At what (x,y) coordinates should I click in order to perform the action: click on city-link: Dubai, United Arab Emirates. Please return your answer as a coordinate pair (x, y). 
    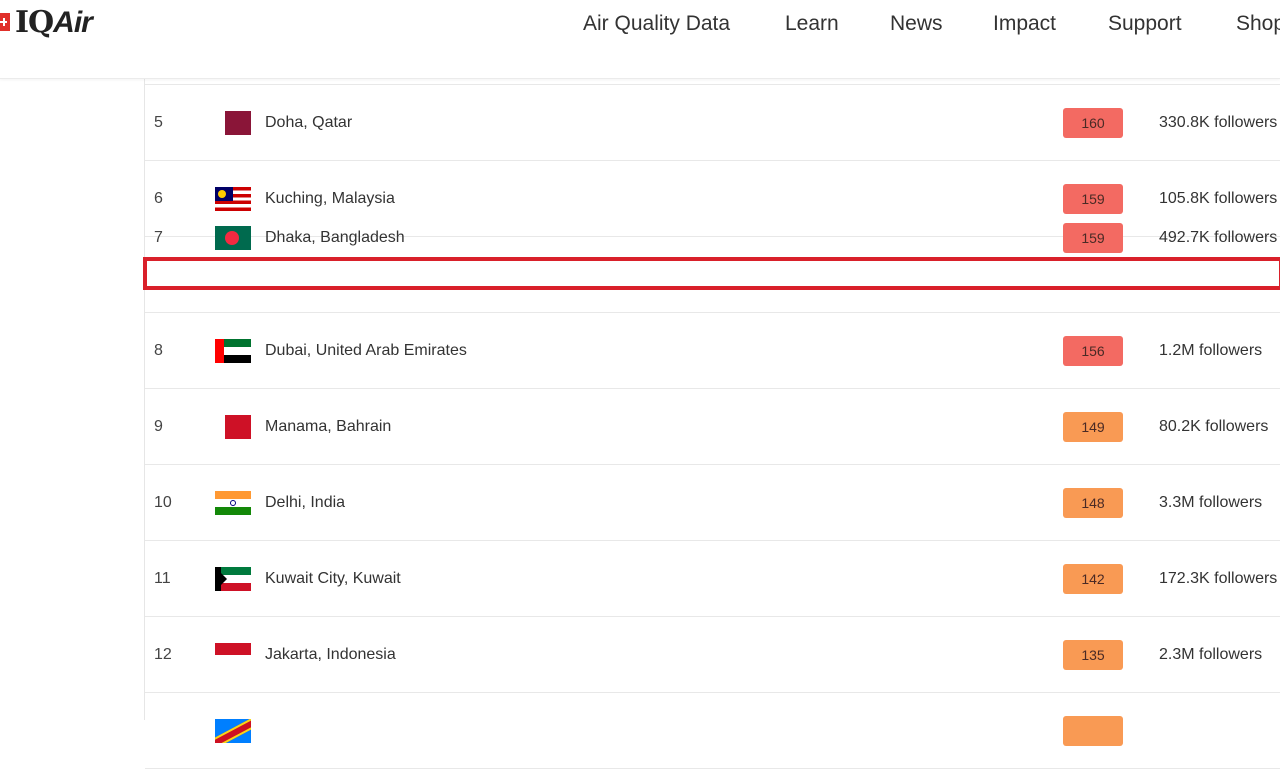
    Looking at the image, I should click on (366, 350).